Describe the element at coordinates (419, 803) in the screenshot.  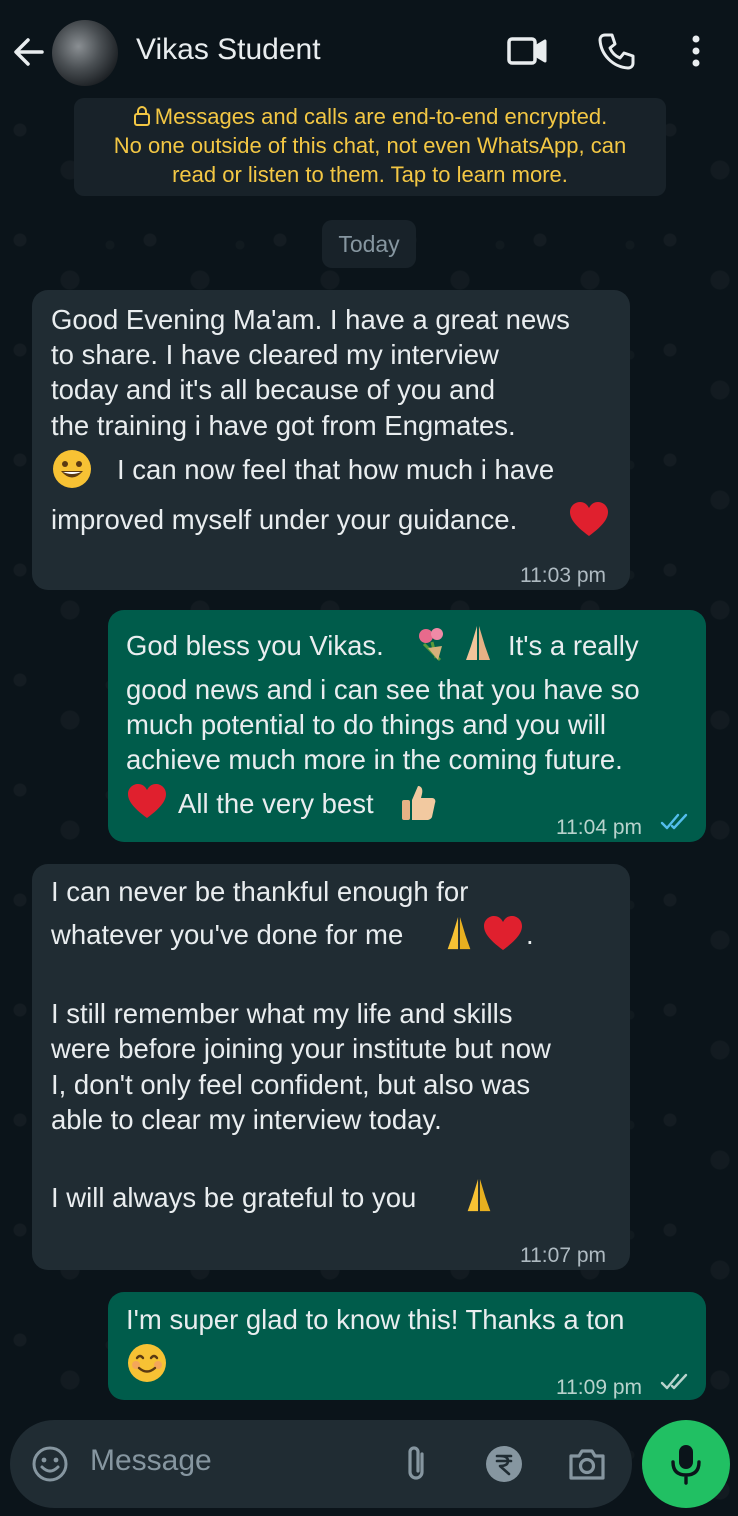
I see `thumbs-up-emoji-icon` at that location.